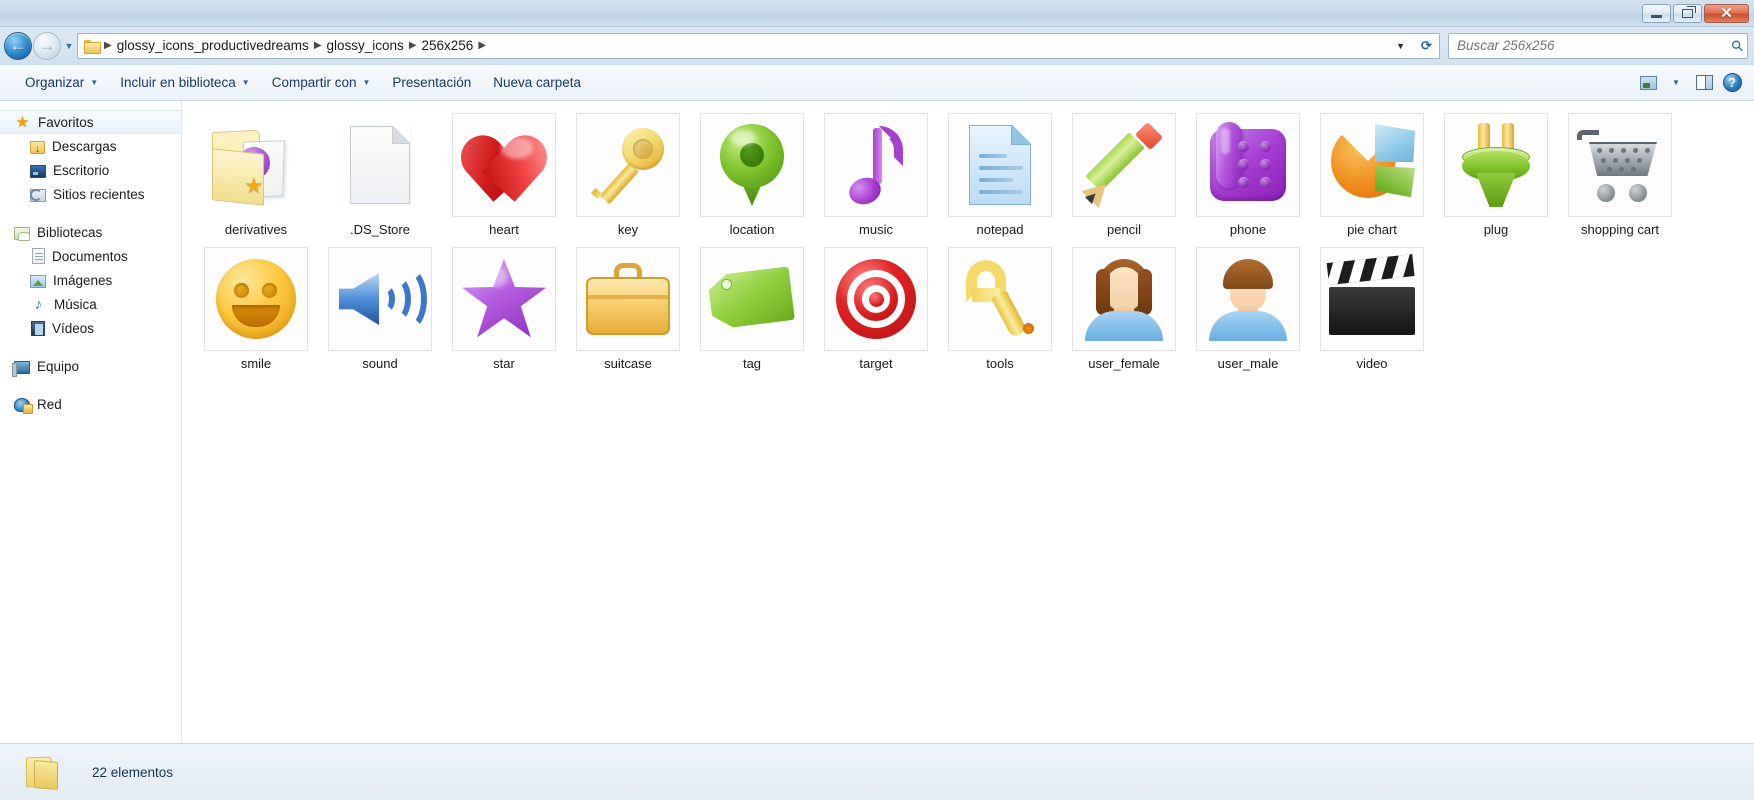 This screenshot has width=1754, height=800. What do you see at coordinates (90, 170) in the screenshot?
I see `sidebar-item-escritorio: Escritorio` at bounding box center [90, 170].